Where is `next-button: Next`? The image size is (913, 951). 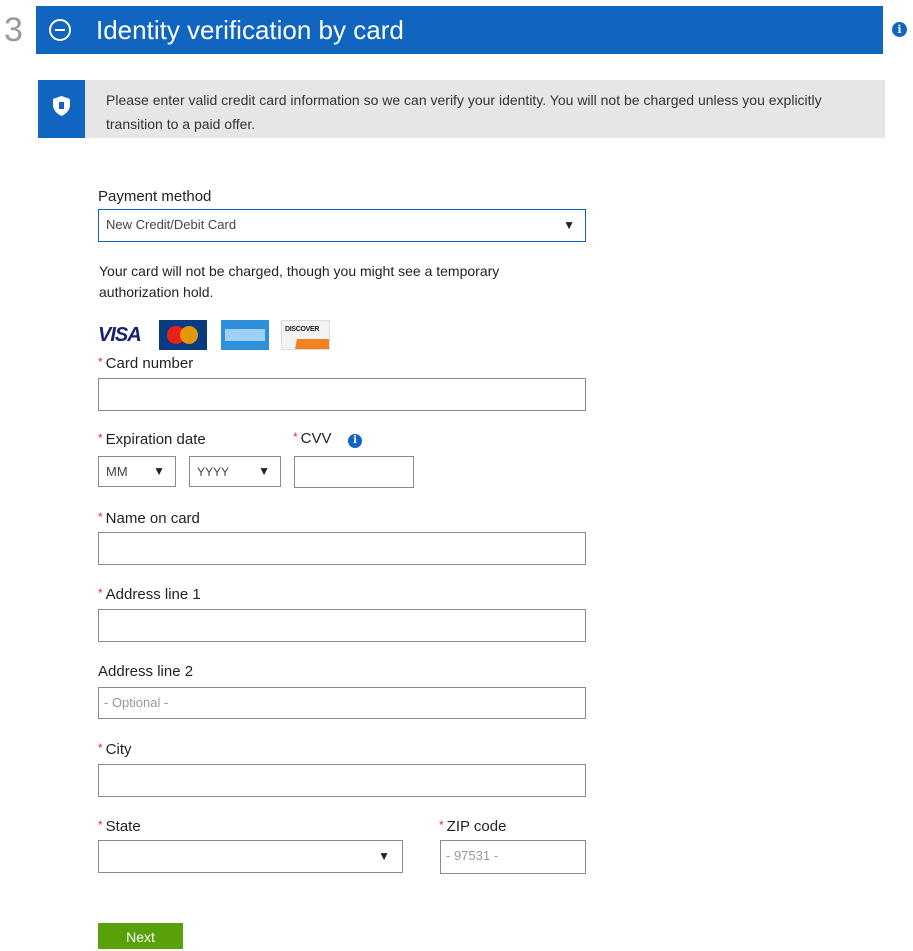
next-button: Next is located at coordinates (140, 936).